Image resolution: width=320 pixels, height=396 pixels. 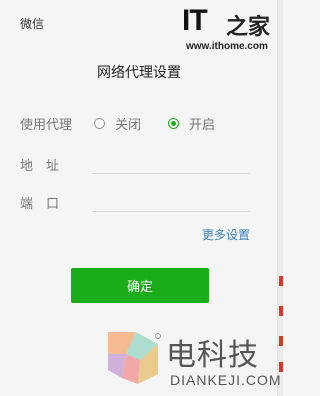 I want to click on diankeji-logo-icon, so click(x=134, y=358).